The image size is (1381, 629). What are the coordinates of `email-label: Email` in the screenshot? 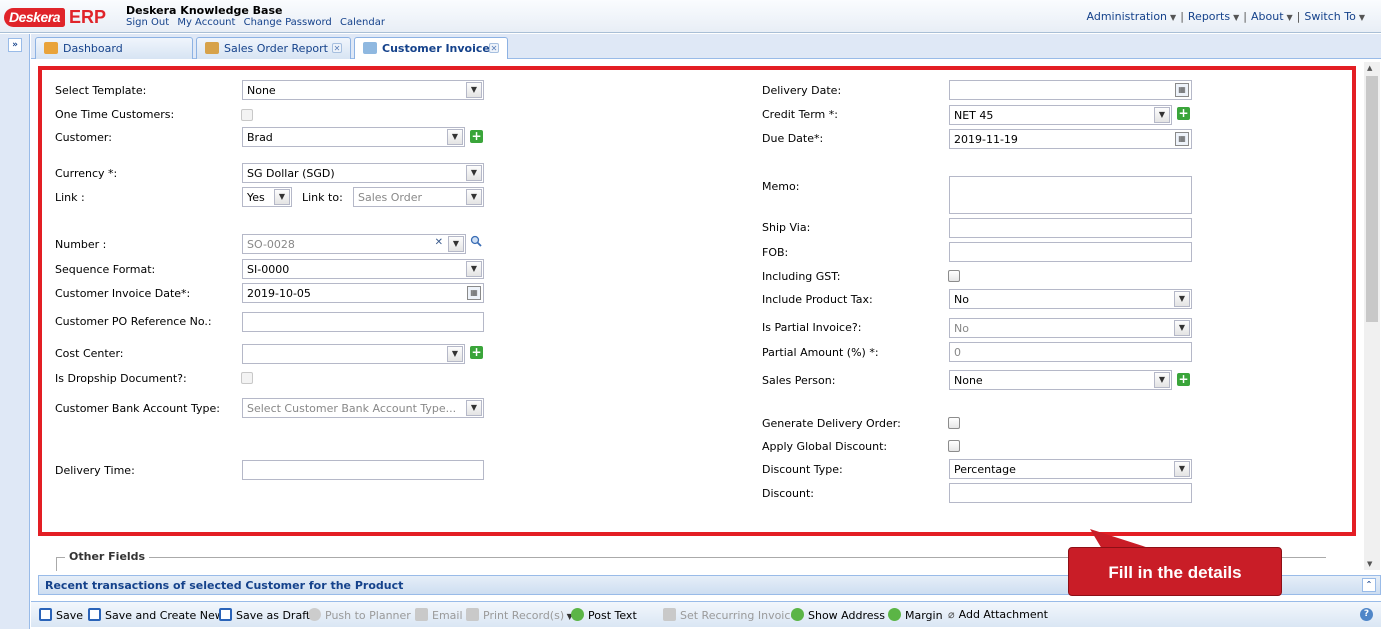 It's located at (447, 615).